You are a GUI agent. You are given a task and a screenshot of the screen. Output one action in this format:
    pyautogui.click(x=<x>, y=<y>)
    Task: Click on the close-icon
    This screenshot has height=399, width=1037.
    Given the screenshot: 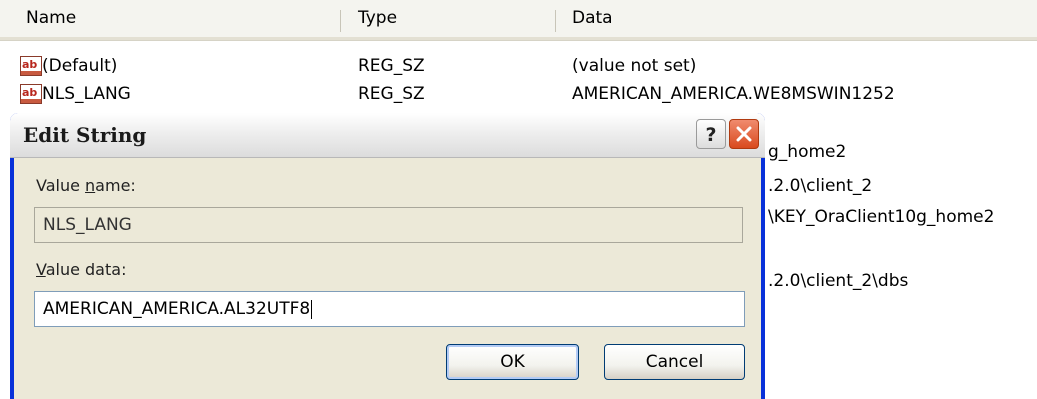 What is the action you would take?
    pyautogui.click(x=744, y=134)
    